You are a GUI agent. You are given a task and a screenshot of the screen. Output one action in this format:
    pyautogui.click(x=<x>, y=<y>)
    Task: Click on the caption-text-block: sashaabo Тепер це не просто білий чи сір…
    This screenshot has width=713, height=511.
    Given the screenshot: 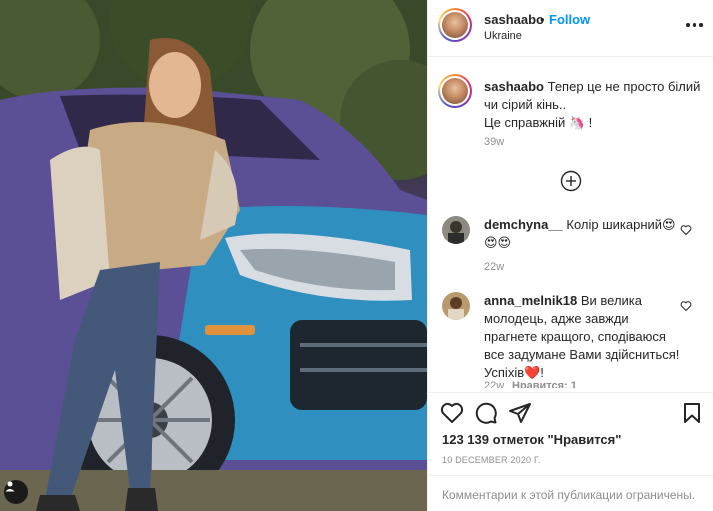 What is the action you would take?
    pyautogui.click(x=592, y=105)
    